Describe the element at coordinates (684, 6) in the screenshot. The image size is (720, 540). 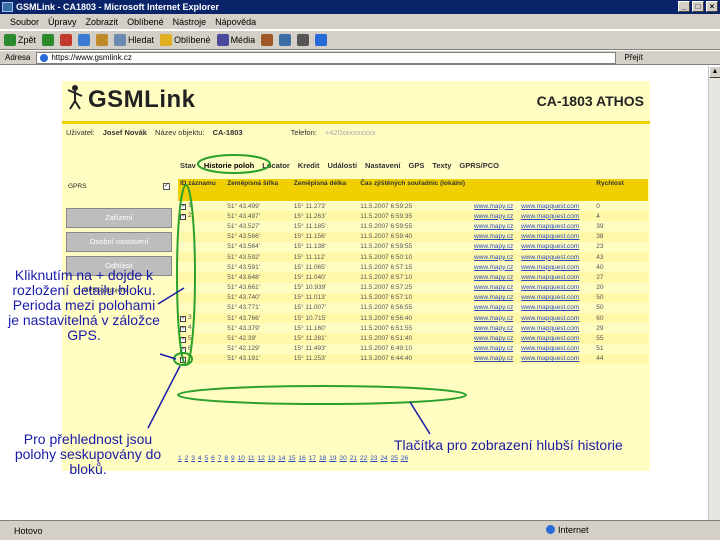
I see `minimize-icon: _` at that location.